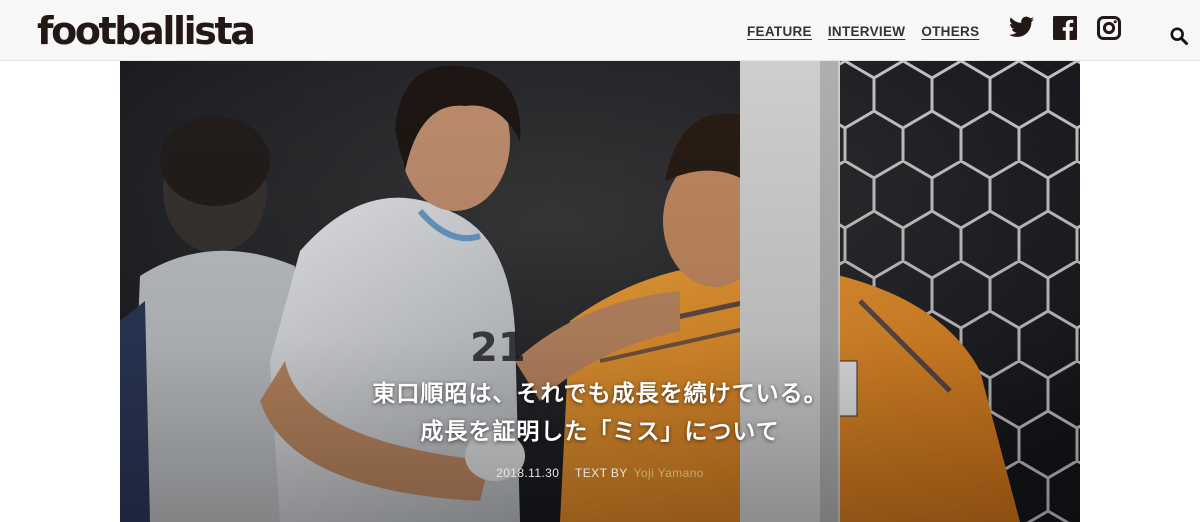  I want to click on main-nav: FEATURE INTERVIEW OTHERS, so click(871, 31).